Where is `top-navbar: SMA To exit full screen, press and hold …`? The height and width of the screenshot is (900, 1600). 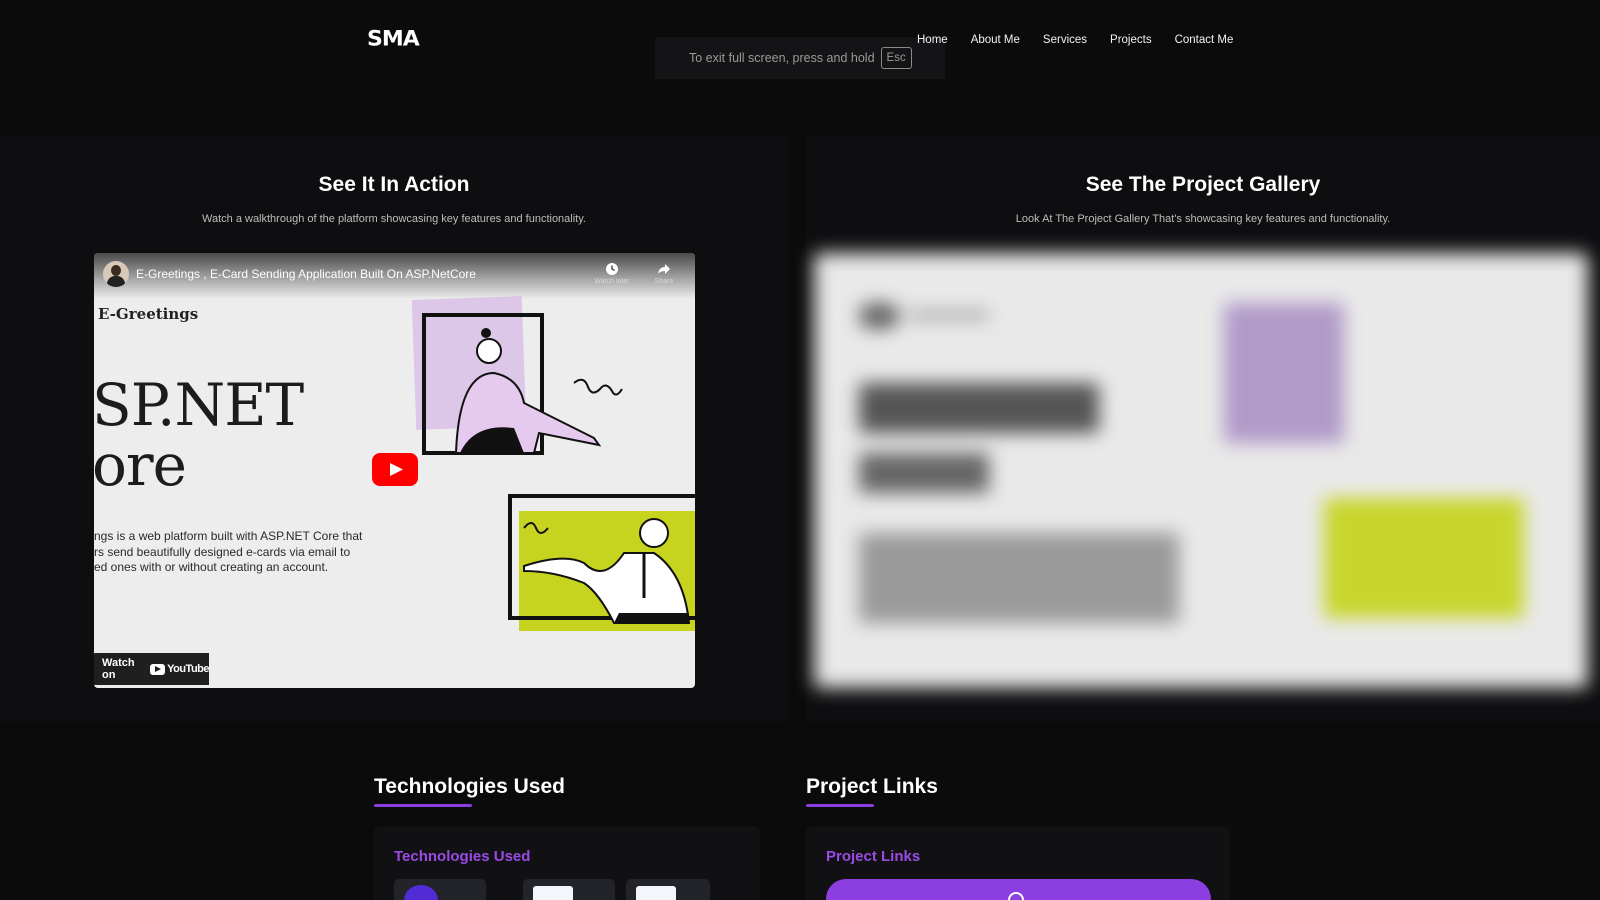
top-navbar: SMA To exit full screen, press and hold … is located at coordinates (800, 65).